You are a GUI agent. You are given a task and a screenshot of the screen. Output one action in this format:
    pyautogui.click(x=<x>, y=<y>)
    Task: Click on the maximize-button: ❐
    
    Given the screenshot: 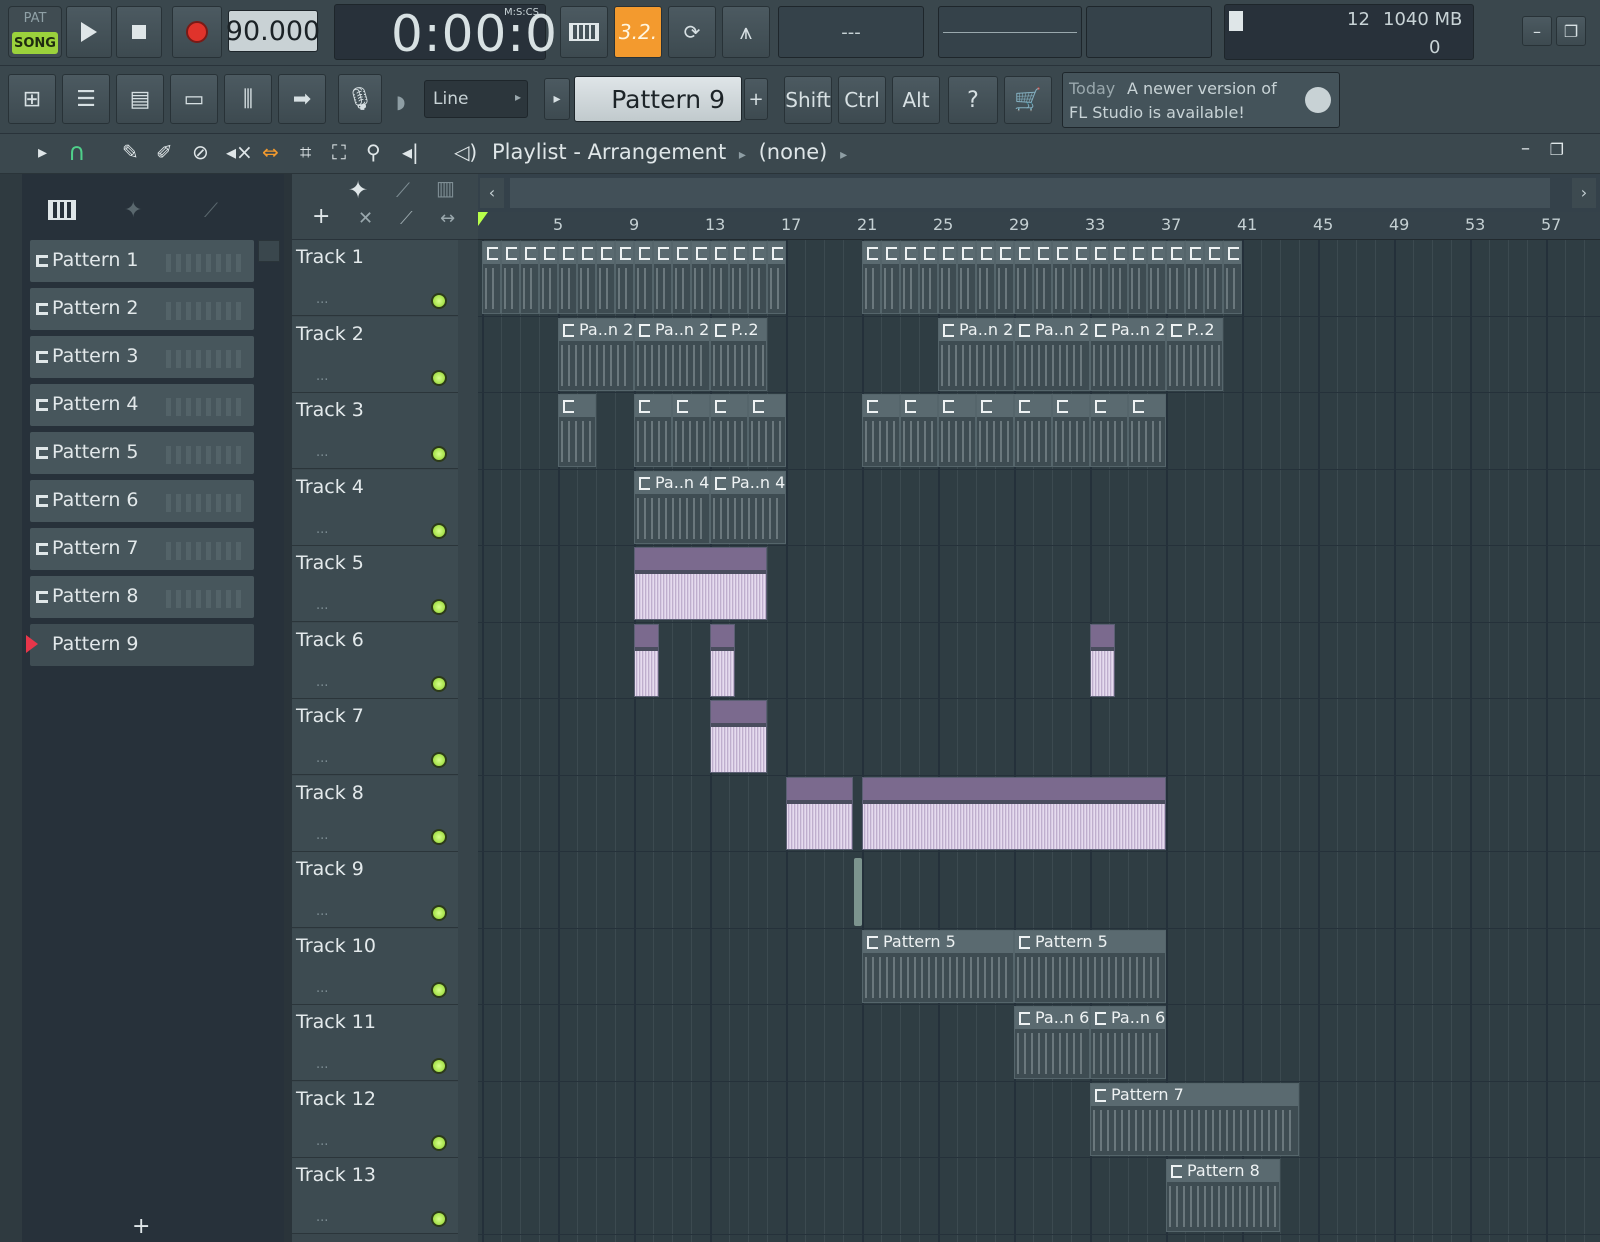 What is the action you would take?
    pyautogui.click(x=1571, y=31)
    